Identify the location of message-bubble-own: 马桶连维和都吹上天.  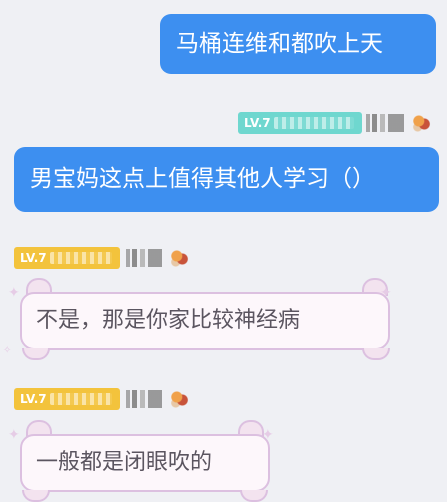
(298, 44).